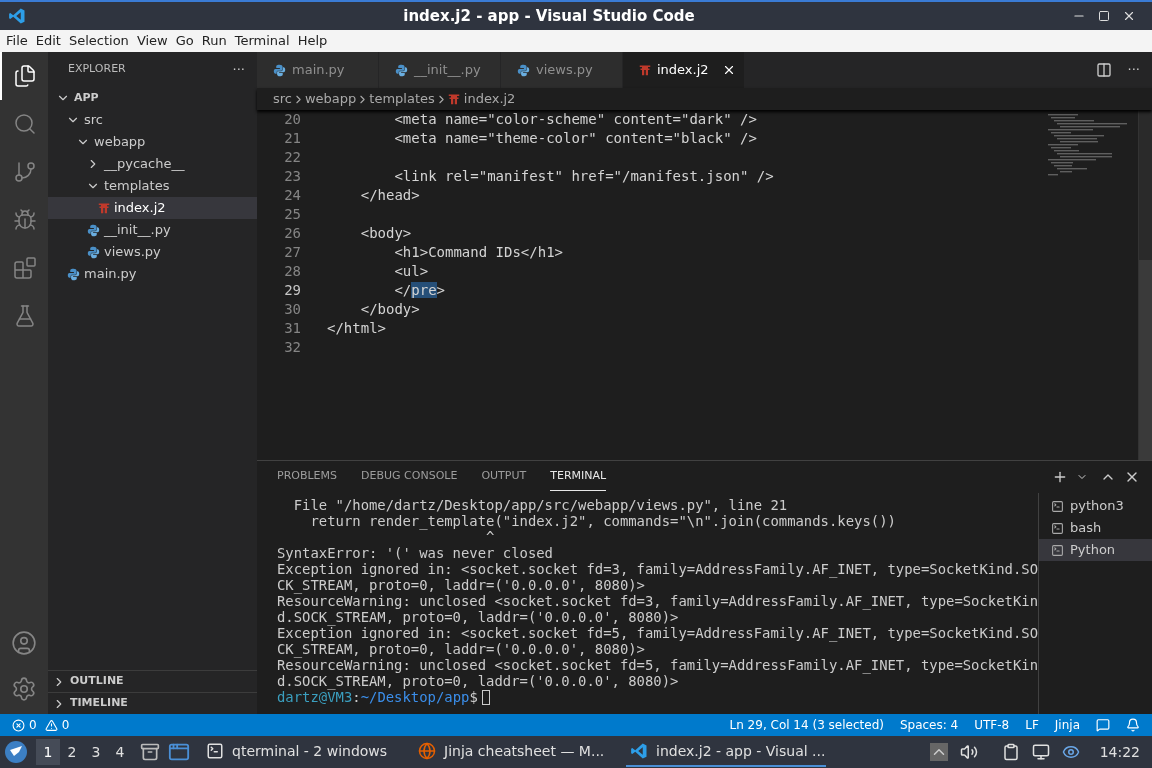 The width and height of the screenshot is (1152, 768). Describe the element at coordinates (302, 752) in the screenshot. I see `taskbar-app: qterminal - 2 windows` at that location.